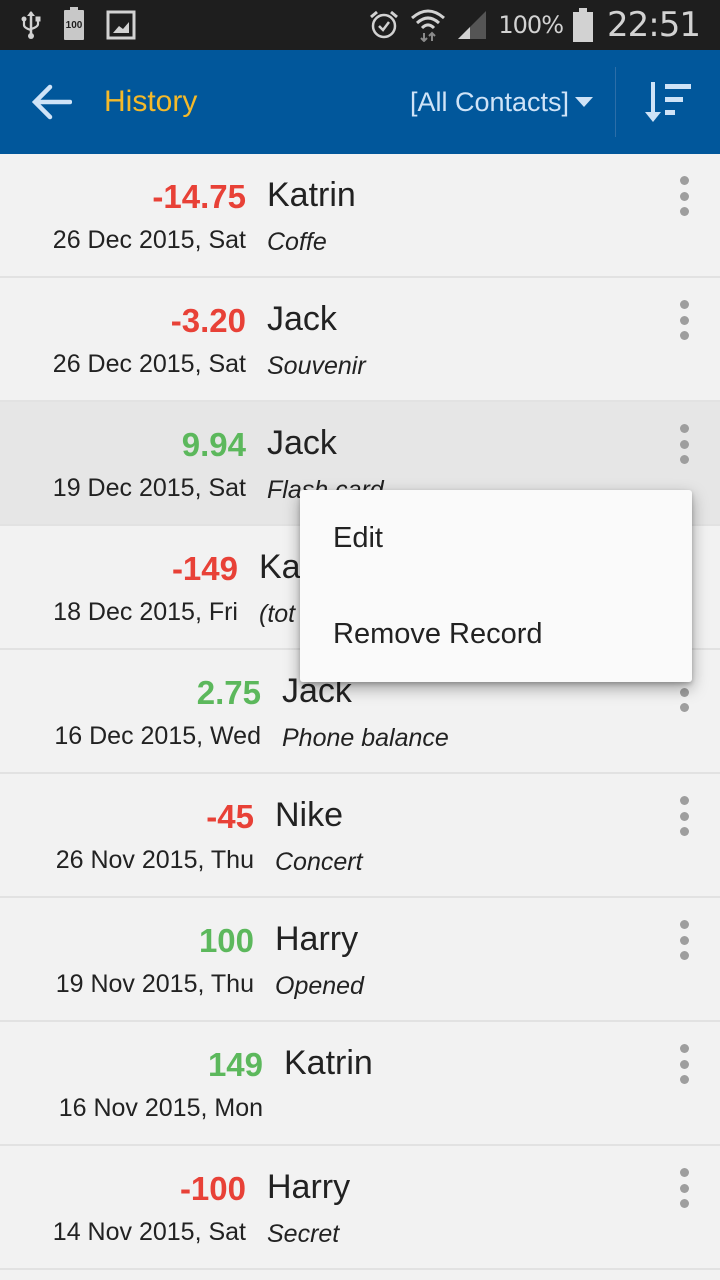  I want to click on record-contact-name: Nike, so click(309, 815).